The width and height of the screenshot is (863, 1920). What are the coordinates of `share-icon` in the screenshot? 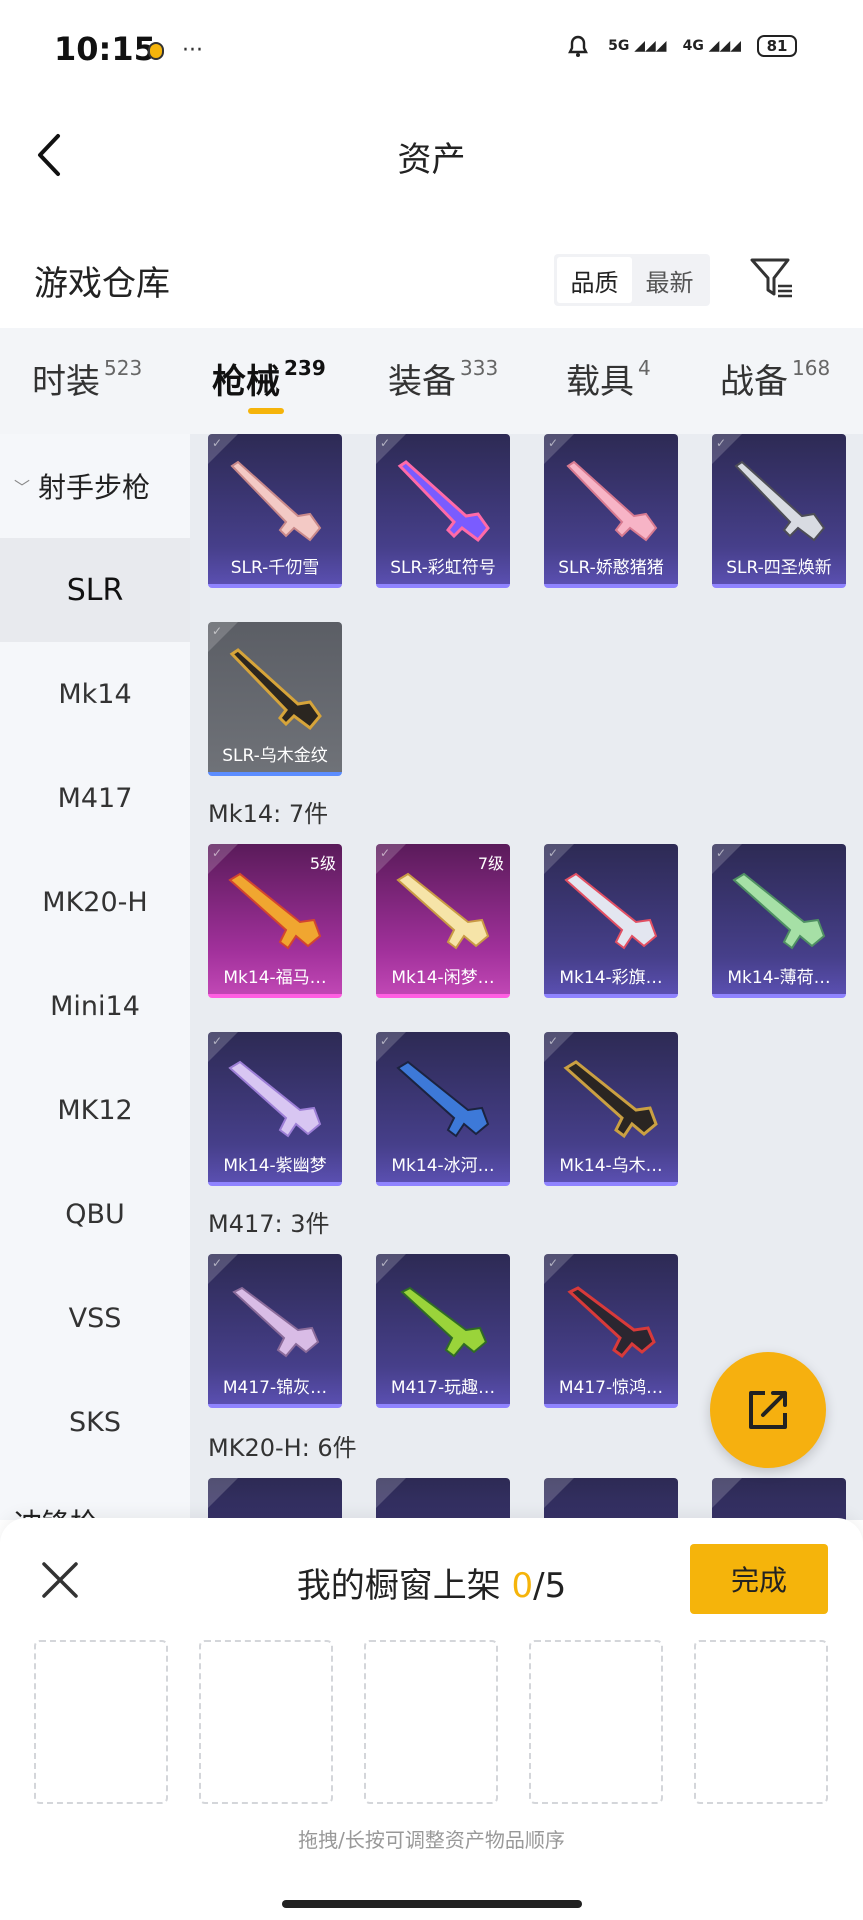 It's located at (768, 1410).